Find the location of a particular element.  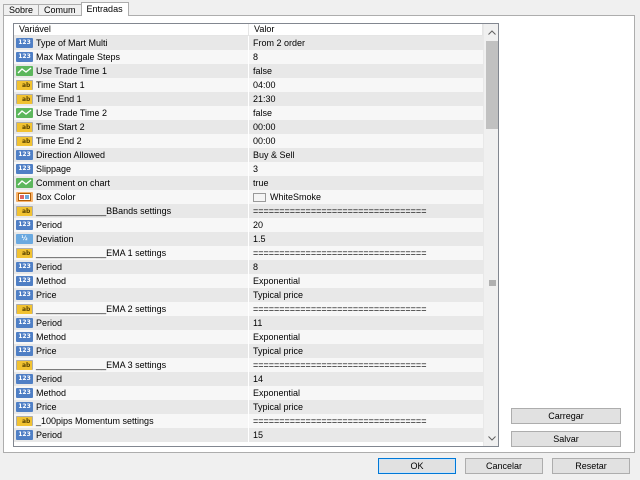

value-cell: From 2 order is located at coordinates (366, 43).